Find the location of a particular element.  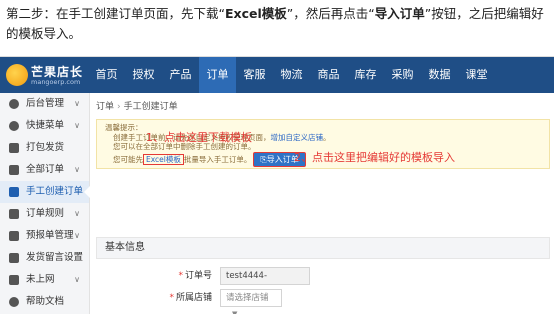

sidebar-item: 帮助文档 is located at coordinates (44, 302).